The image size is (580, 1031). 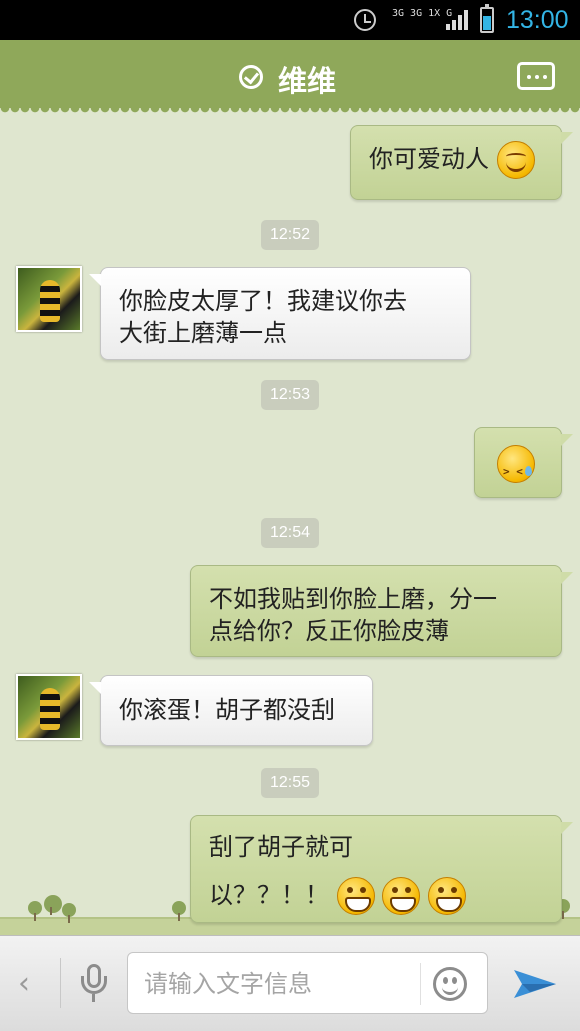 What do you see at coordinates (381, 869) in the screenshot?
I see `outgoing-message: 刮了胡子就可 以？？！！` at bounding box center [381, 869].